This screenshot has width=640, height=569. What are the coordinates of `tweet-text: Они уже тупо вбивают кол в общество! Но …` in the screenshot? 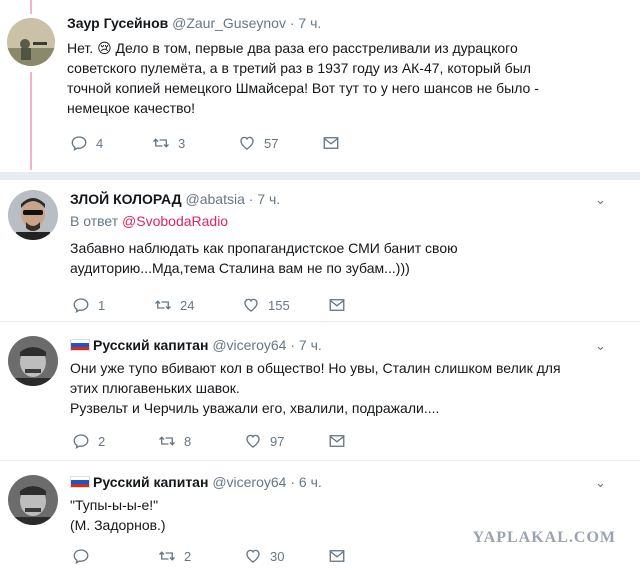 It's located at (315, 388).